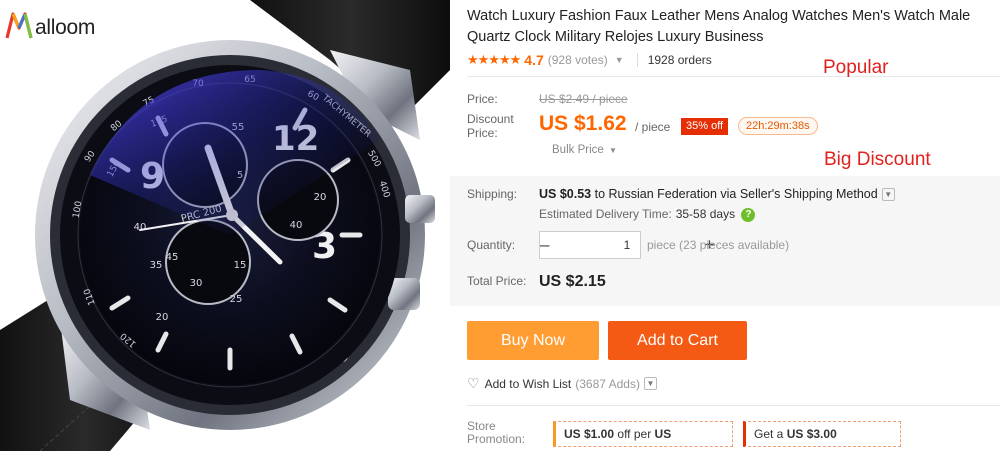  Describe the element at coordinates (497, 281) in the screenshot. I see `total-price-label: Total Price:` at that location.